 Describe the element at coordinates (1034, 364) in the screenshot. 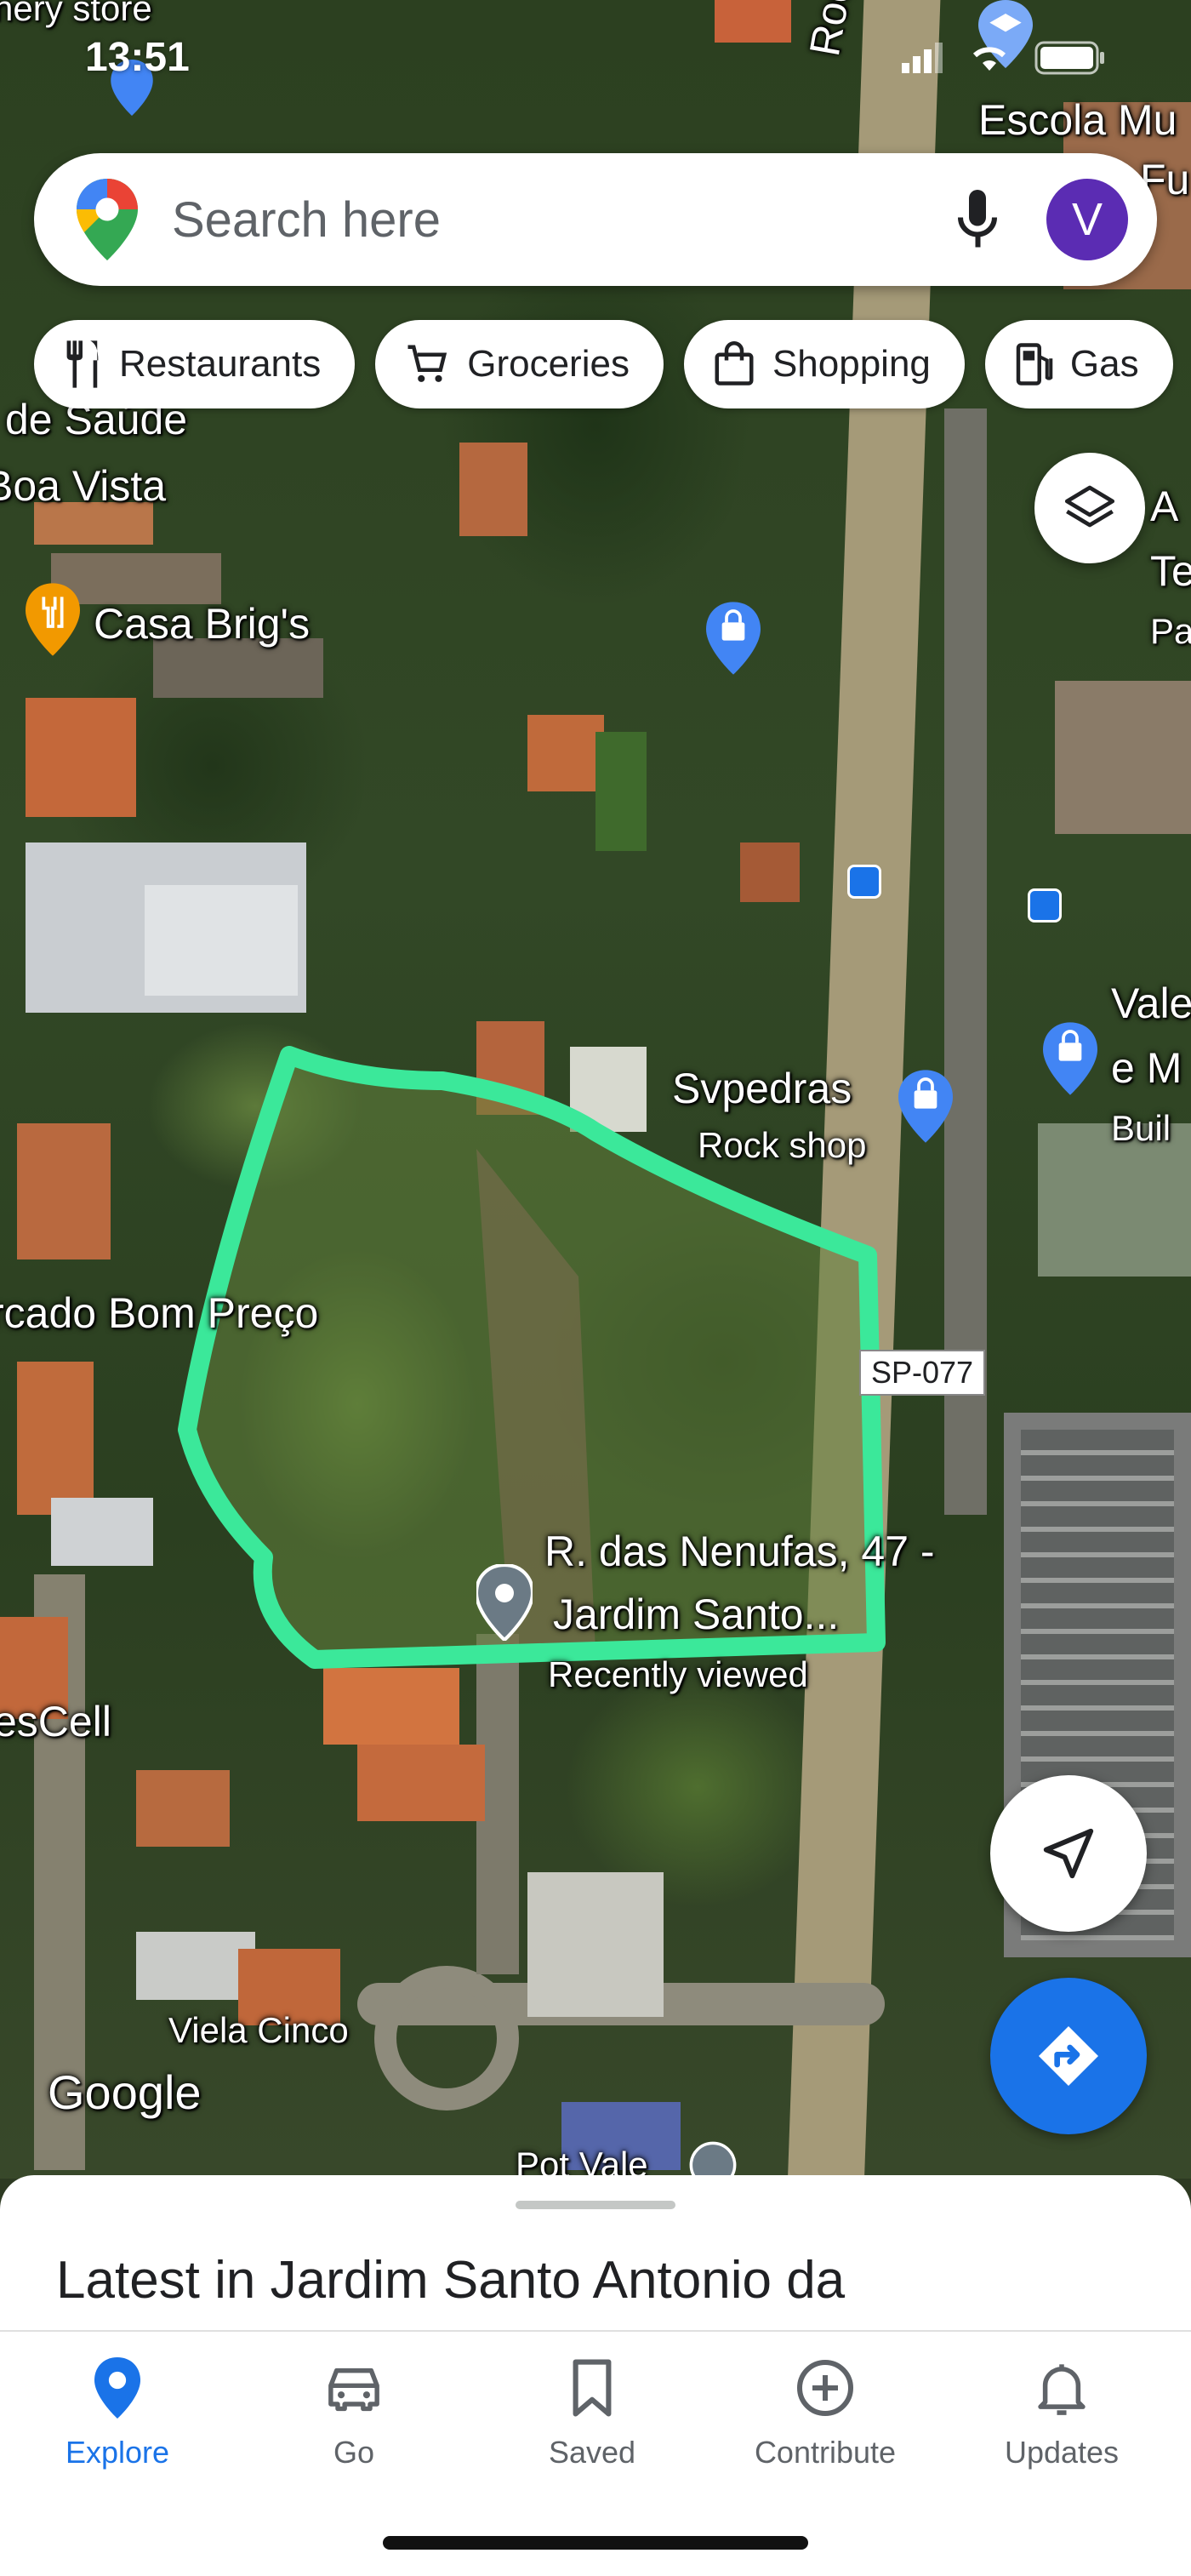

I see `gas-pump-icon` at that location.